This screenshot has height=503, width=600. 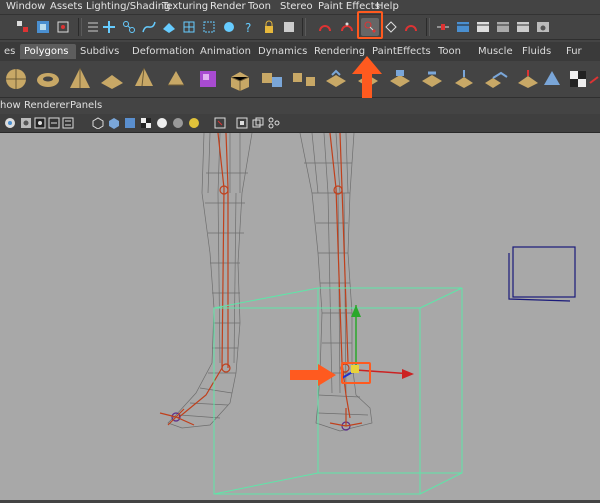 I want to click on panel-menu-show: how, so click(x=10, y=105).